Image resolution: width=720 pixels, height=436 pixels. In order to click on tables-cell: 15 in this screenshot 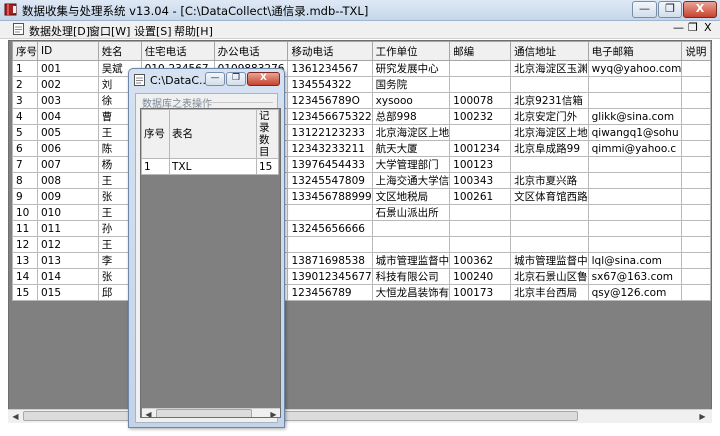, I will do `click(267, 166)`.